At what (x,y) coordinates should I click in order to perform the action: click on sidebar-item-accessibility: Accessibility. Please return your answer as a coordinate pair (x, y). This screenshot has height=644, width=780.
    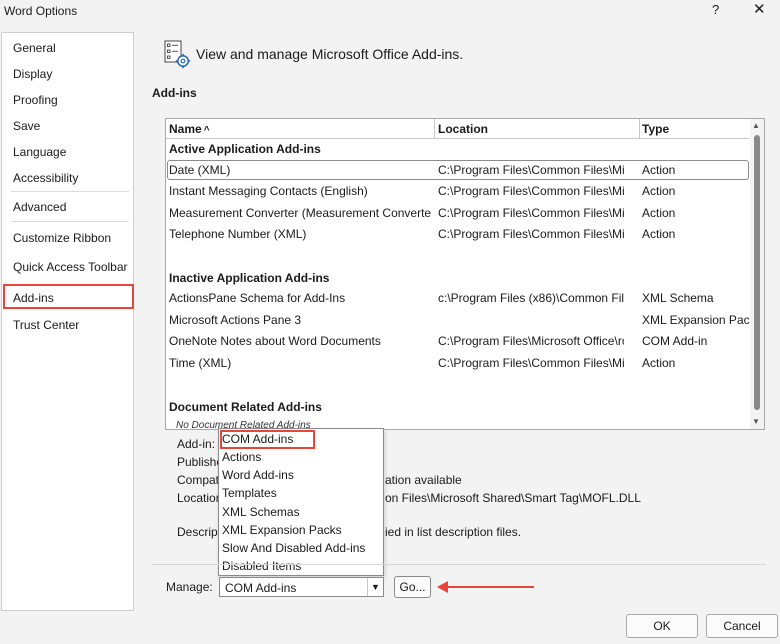
    Looking at the image, I should click on (45, 178).